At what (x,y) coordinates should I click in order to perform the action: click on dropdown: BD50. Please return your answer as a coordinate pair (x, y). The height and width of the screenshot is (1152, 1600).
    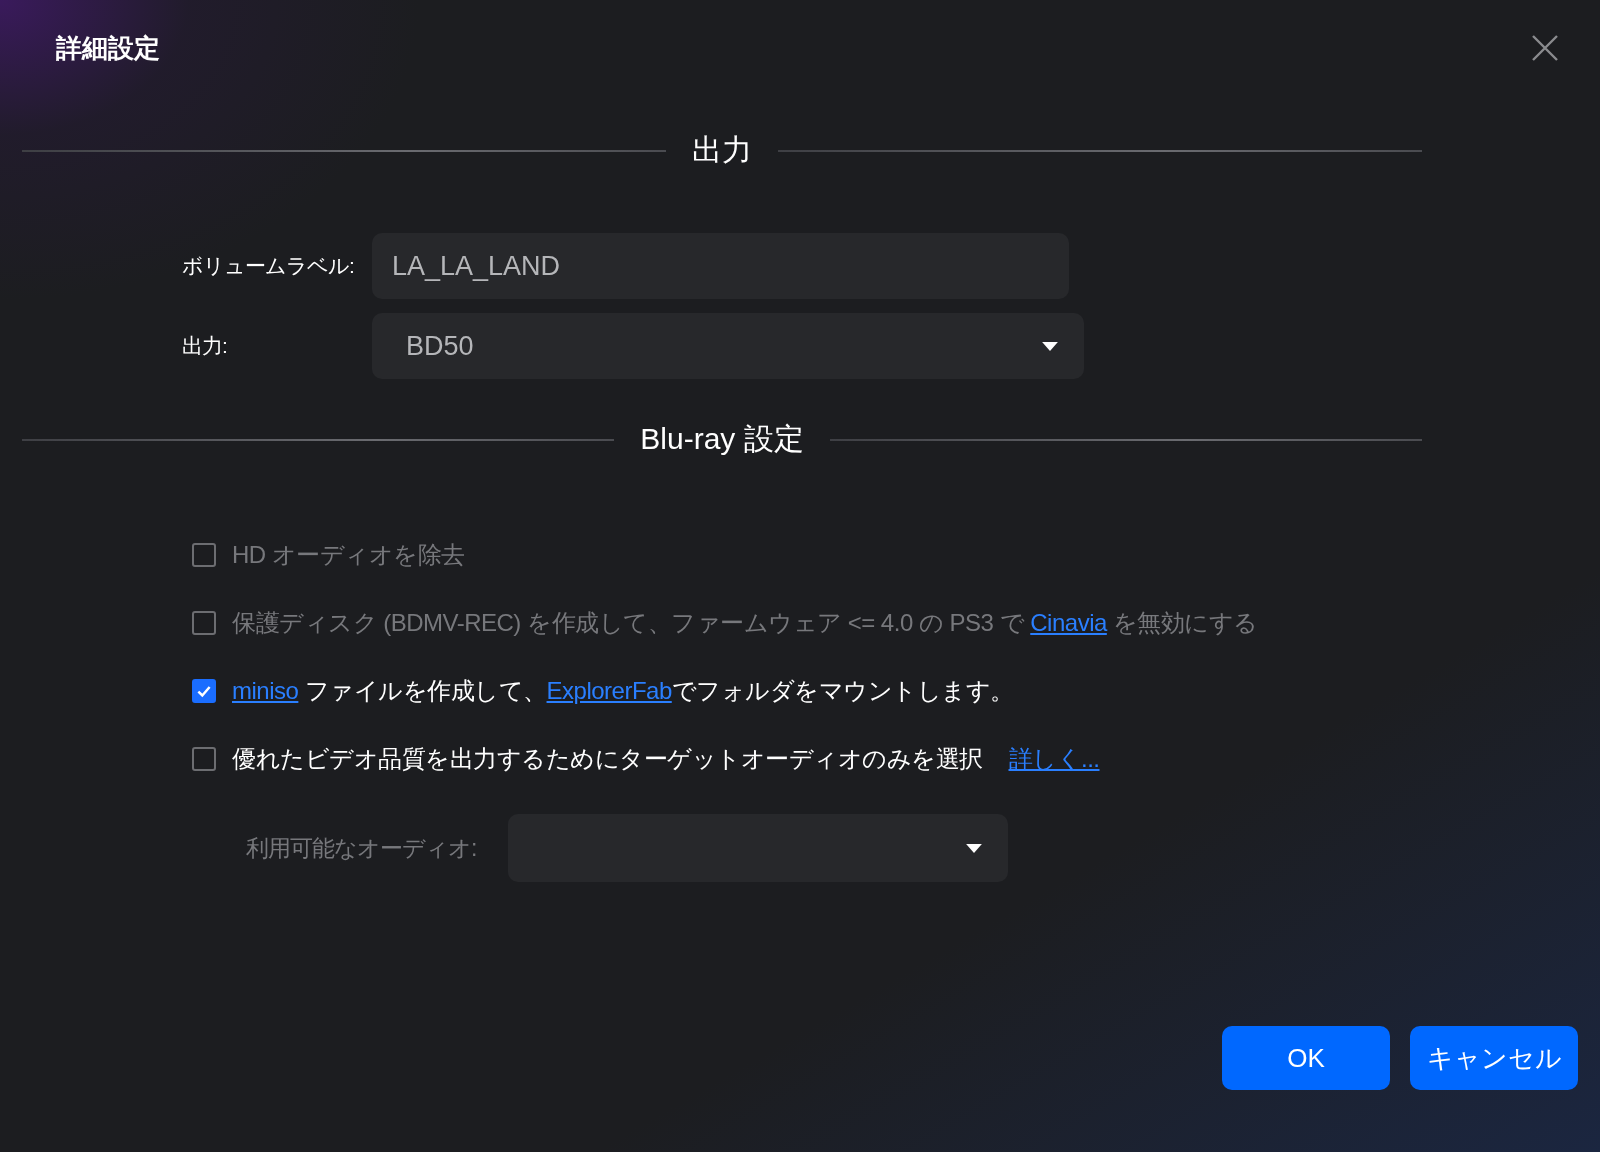
    Looking at the image, I should click on (728, 346).